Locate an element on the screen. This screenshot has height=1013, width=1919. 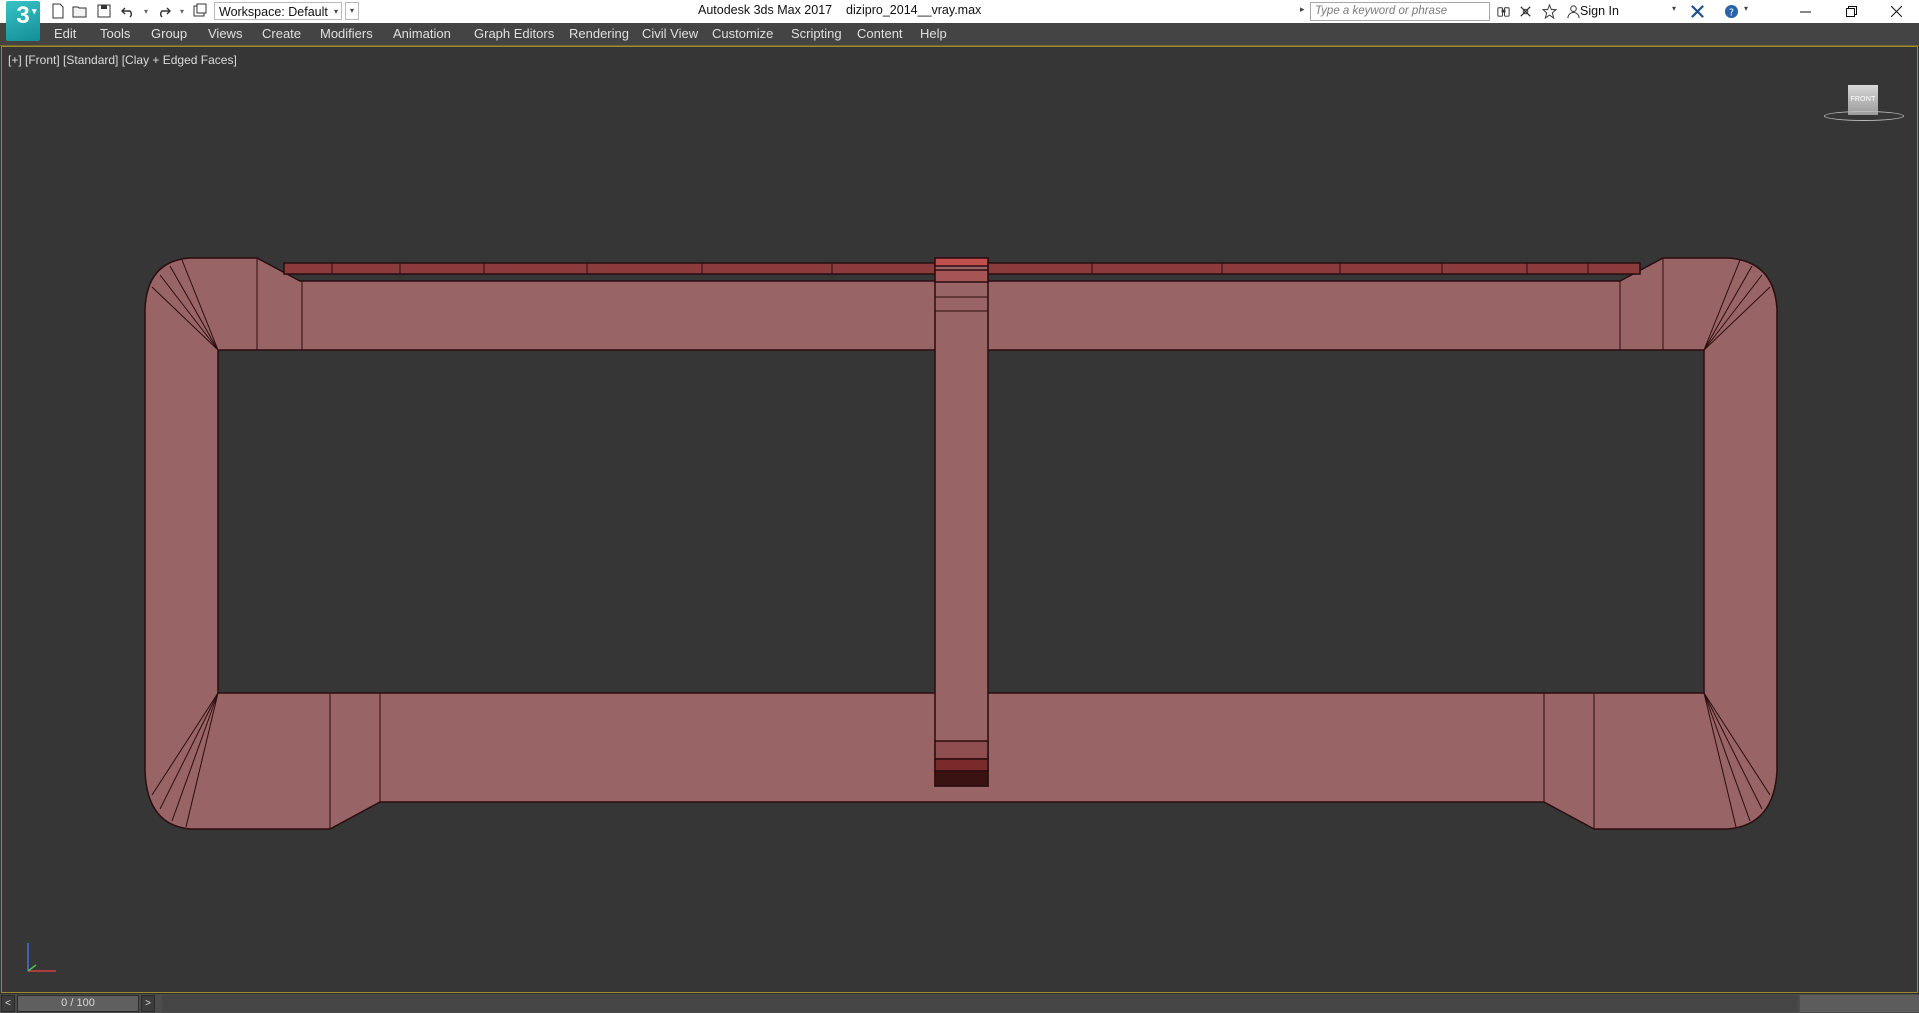
subscription-icon is located at coordinates (1525, 11).